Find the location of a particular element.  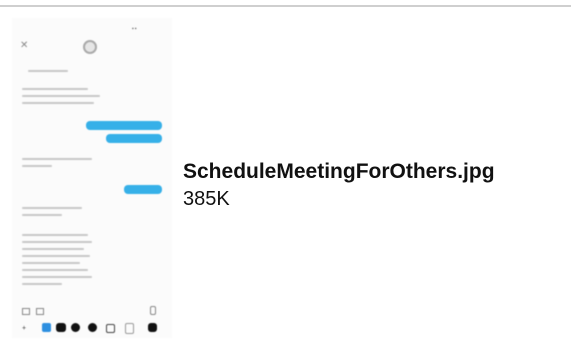

image-icon is located at coordinates (40, 311).